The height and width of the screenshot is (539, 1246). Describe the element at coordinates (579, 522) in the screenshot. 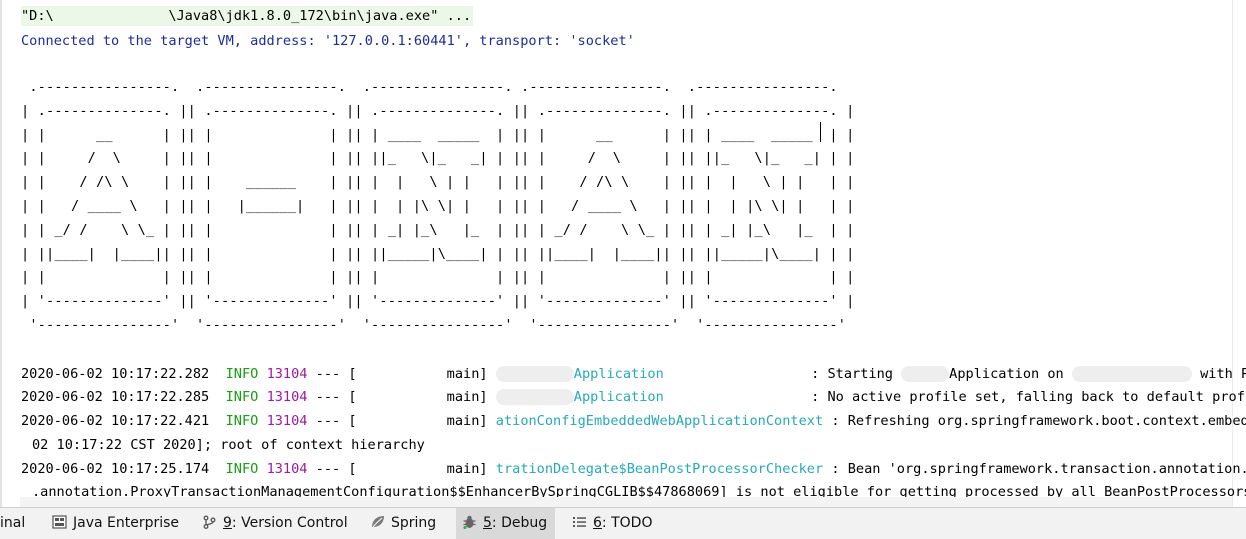

I see `todo-list-icon` at that location.